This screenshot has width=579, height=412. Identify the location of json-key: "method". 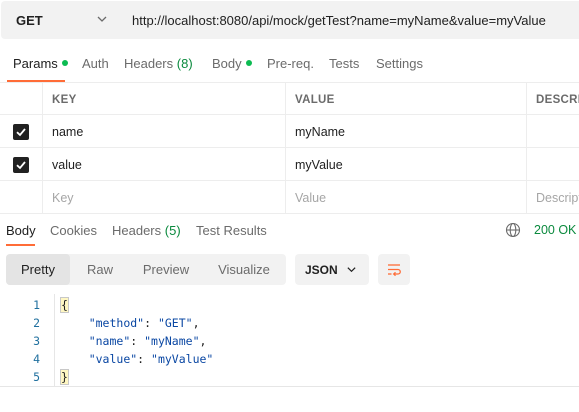
(116, 323).